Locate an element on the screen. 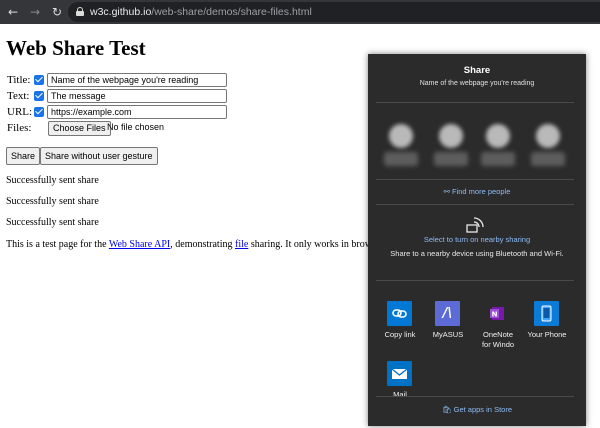 Image resolution: width=600 pixels, height=428 pixels. title-checkbox is located at coordinates (39, 80).